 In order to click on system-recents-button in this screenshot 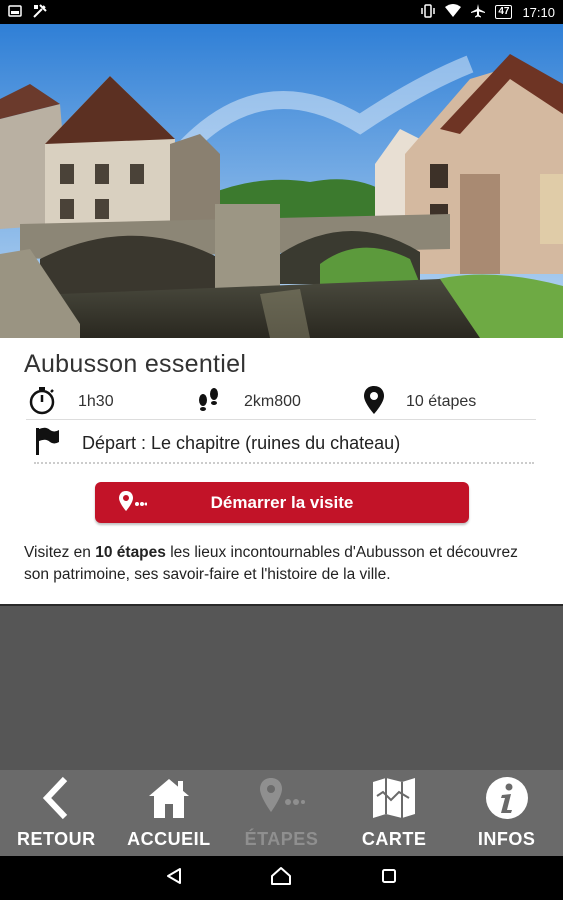, I will do `click(389, 878)`.